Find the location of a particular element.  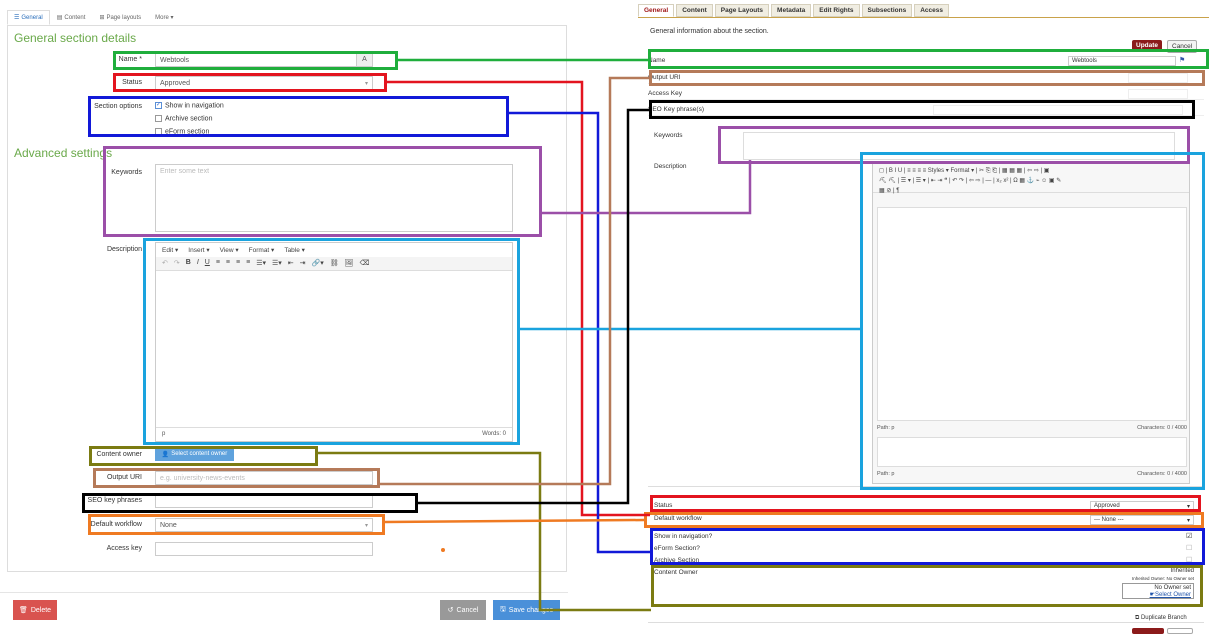

annotation-box-name is located at coordinates (255, 60).